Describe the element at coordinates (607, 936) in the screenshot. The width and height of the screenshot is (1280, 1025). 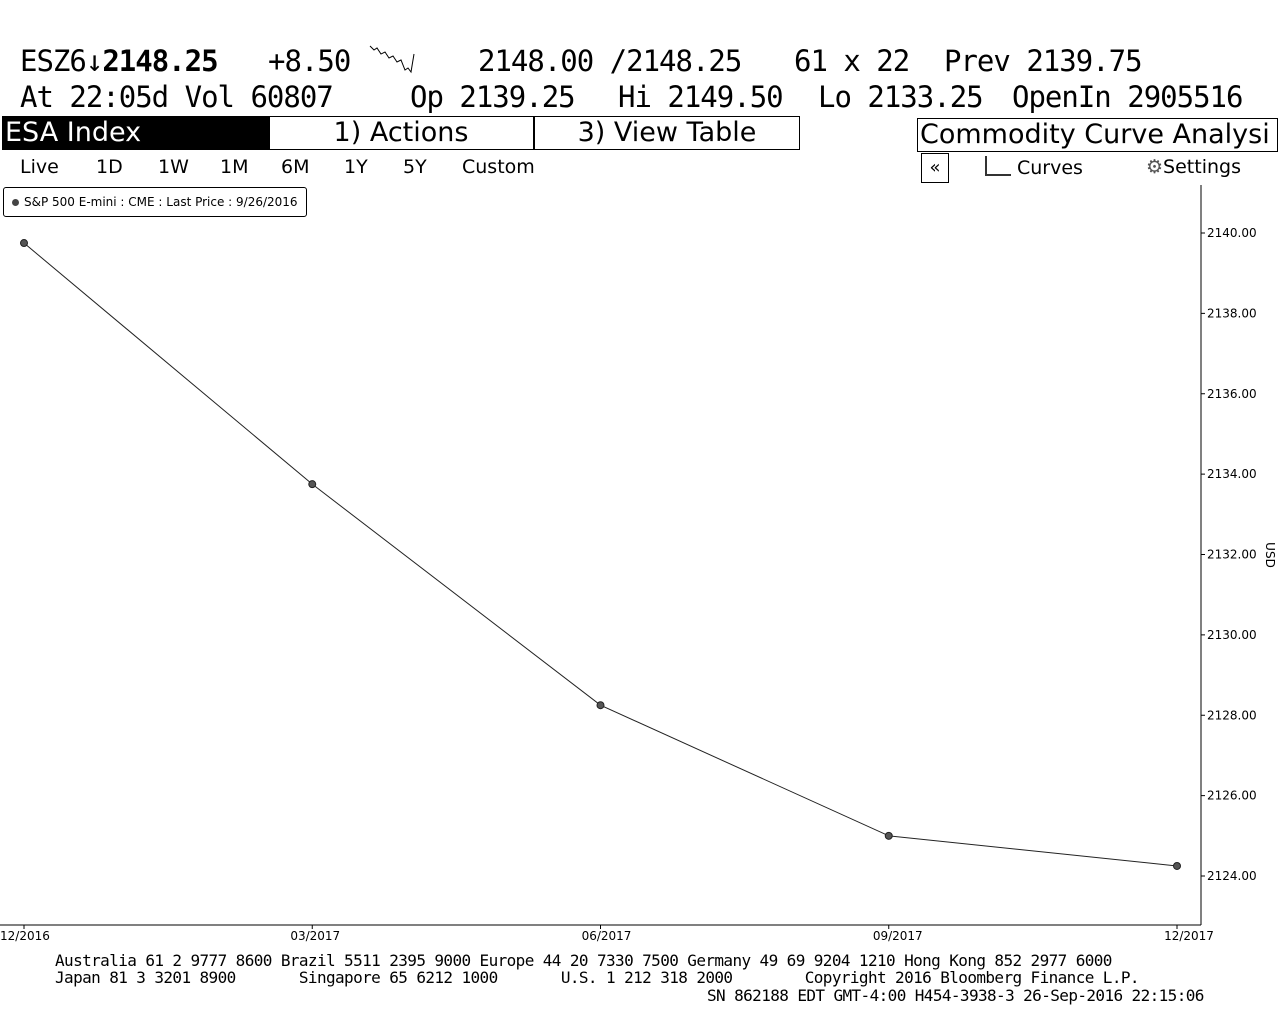
I see `x-tick-label: 06/2017` at that location.